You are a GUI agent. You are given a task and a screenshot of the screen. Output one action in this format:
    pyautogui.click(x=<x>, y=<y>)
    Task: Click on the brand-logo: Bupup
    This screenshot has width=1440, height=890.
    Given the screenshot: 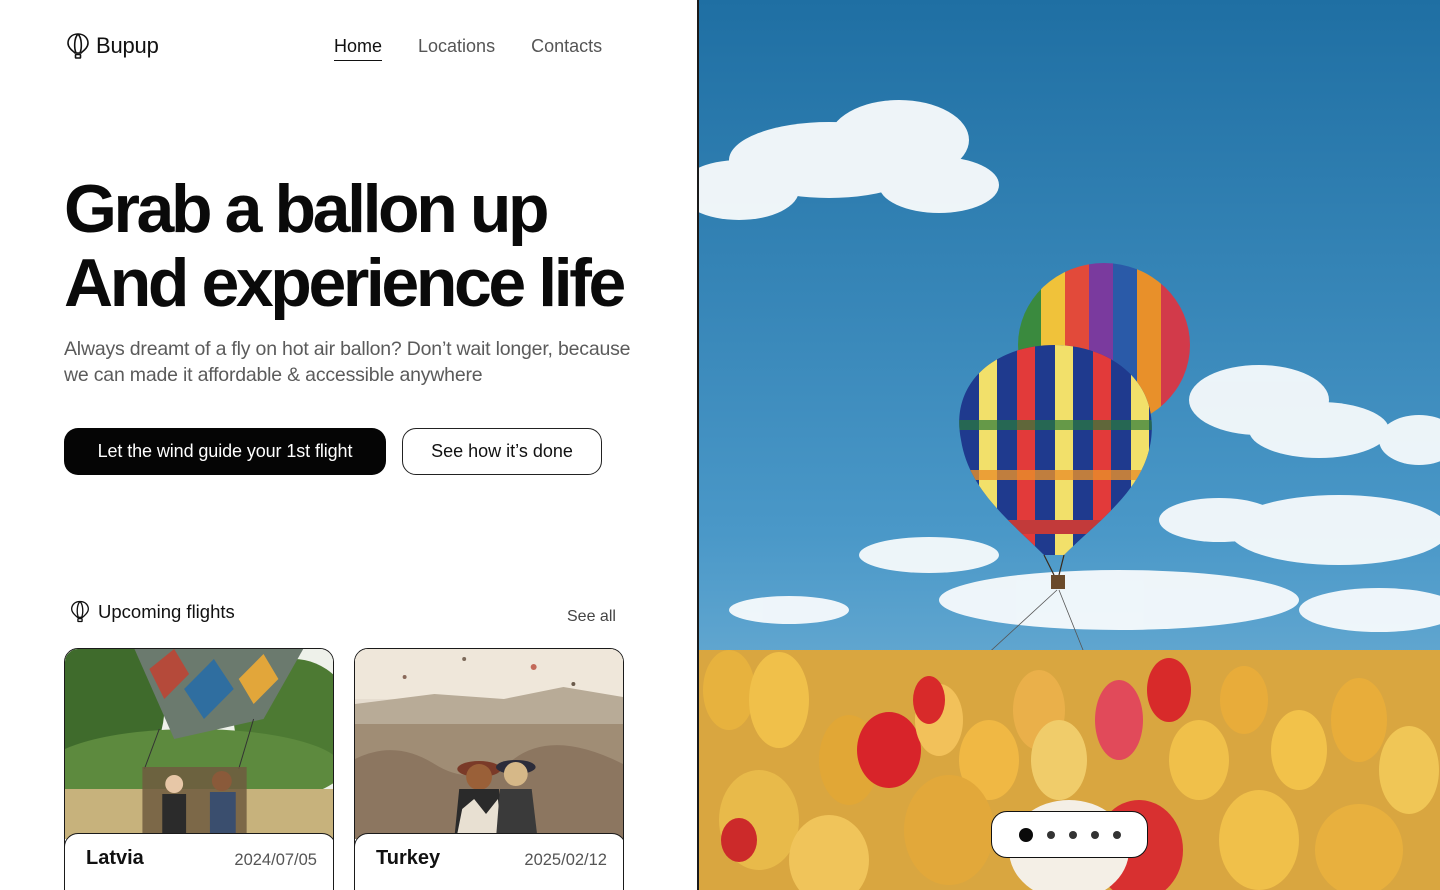 What is the action you would take?
    pyautogui.click(x=112, y=46)
    